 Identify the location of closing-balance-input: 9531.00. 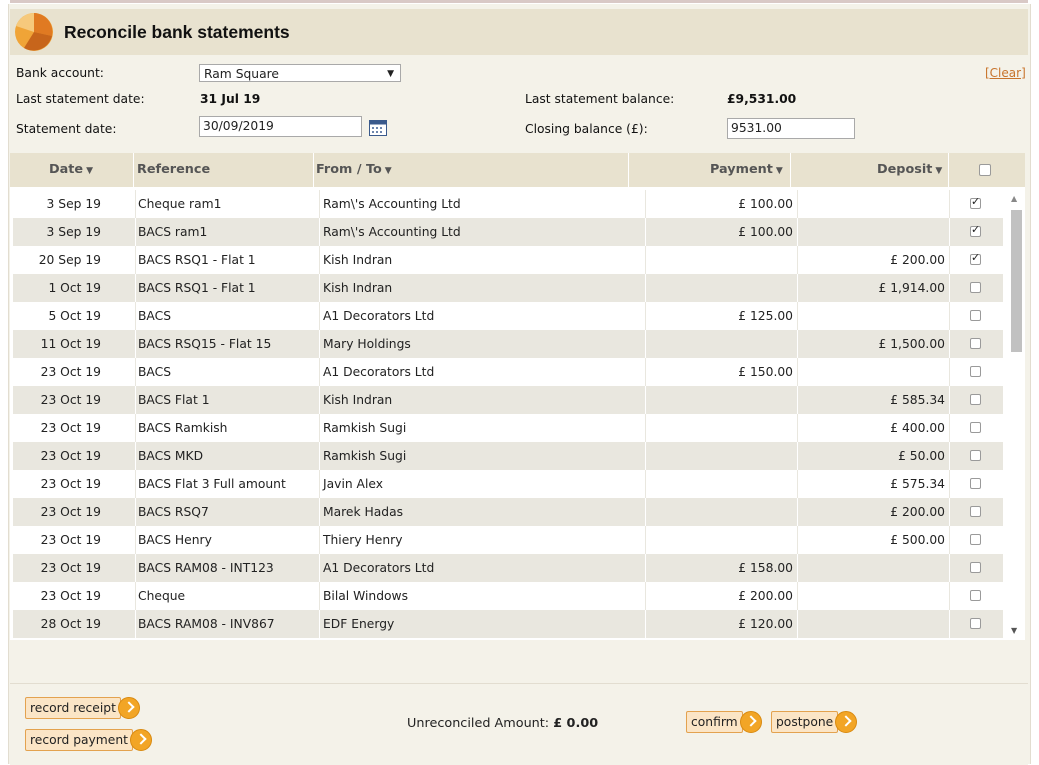
(791, 128).